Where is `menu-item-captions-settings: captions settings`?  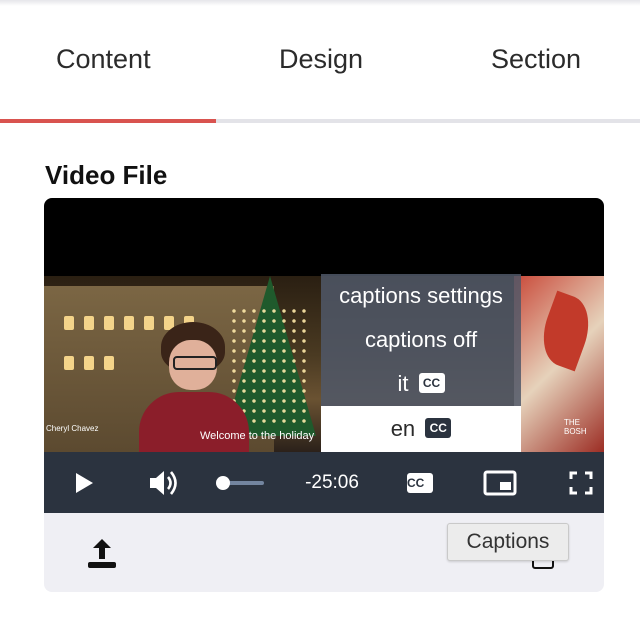
menu-item-captions-settings: captions settings is located at coordinates (421, 296).